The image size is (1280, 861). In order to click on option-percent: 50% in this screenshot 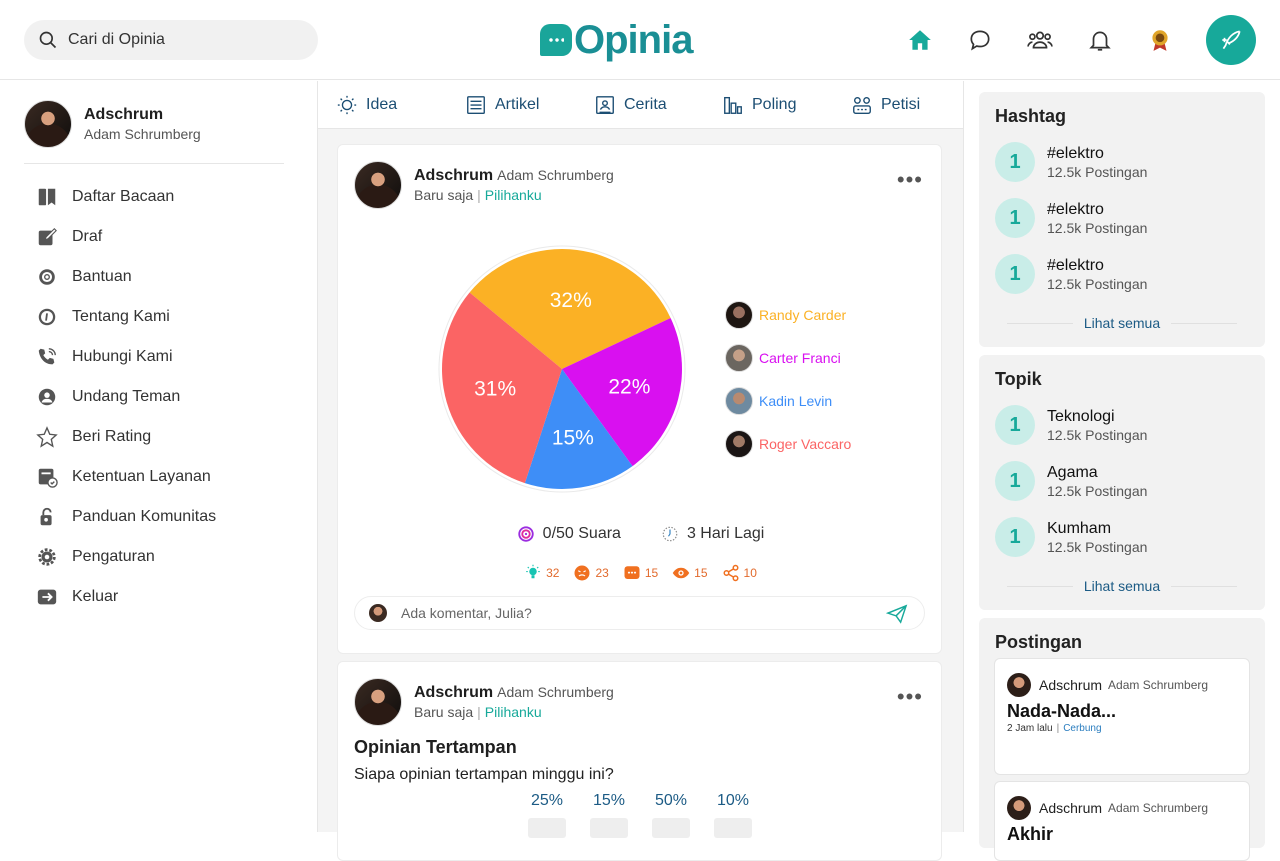, I will do `click(671, 800)`.